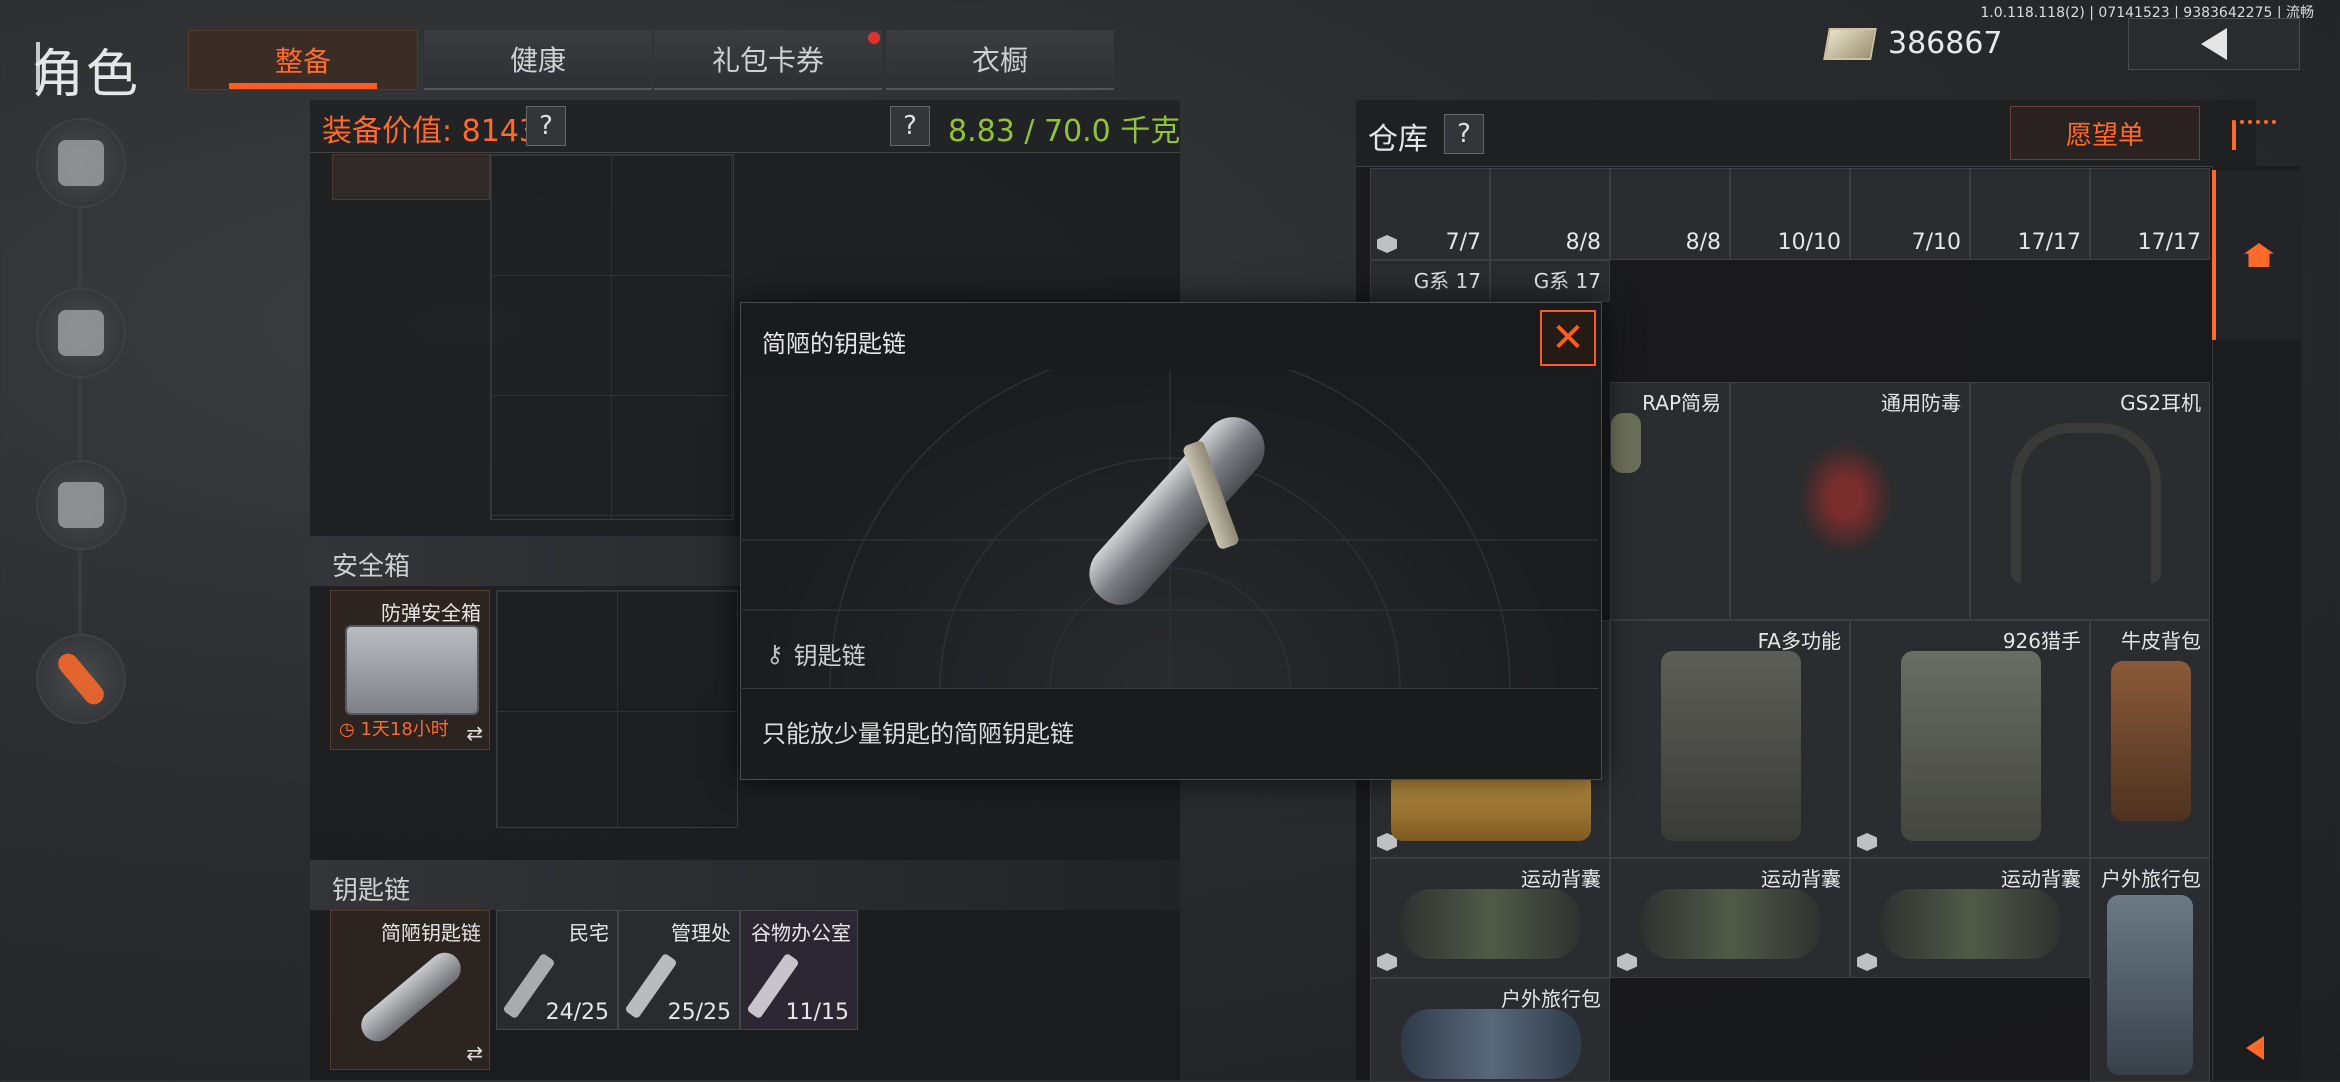 The image size is (2340, 1082). I want to click on travel-bag-icon, so click(2150, 985).